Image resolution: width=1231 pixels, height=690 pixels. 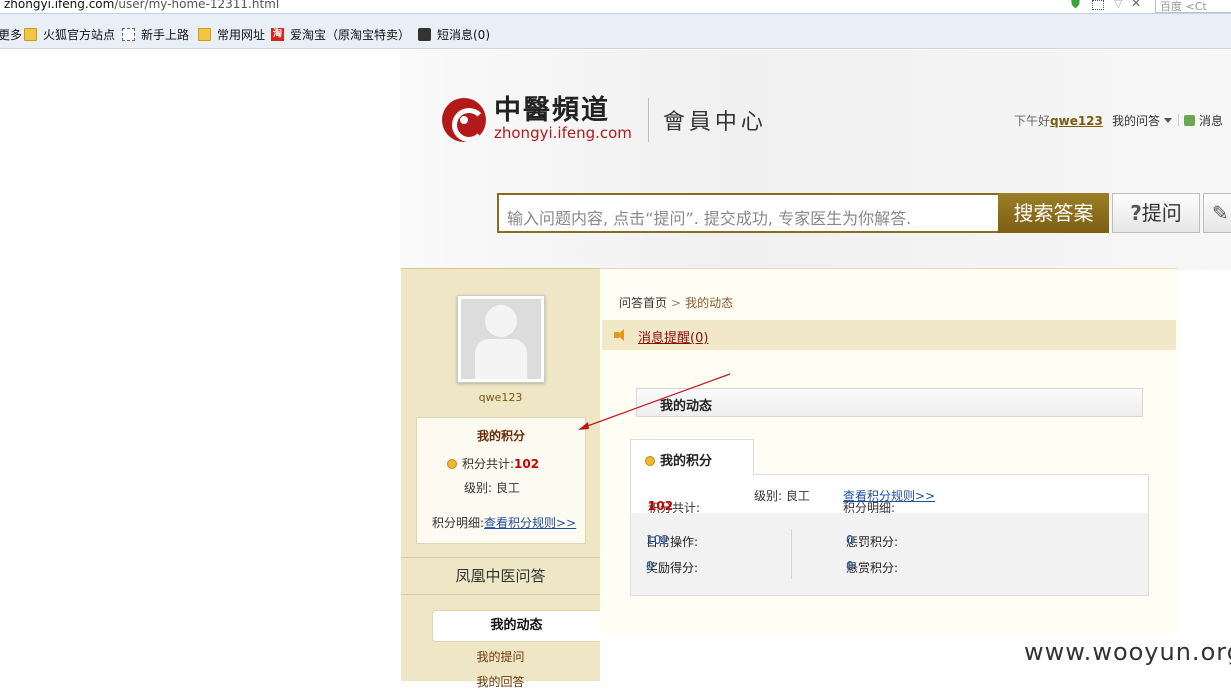 What do you see at coordinates (493, 463) in the screenshot?
I see `score-total: 积分共计:102` at bounding box center [493, 463].